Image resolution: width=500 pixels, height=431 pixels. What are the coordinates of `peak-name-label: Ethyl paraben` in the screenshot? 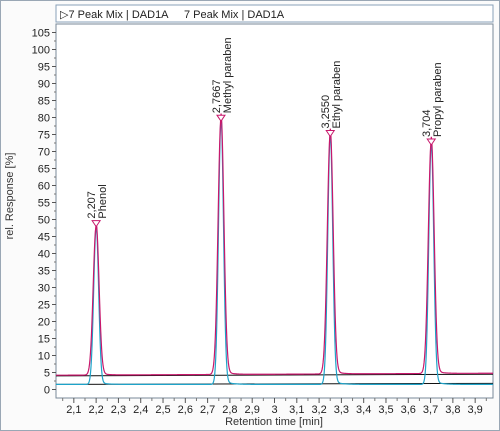 It's located at (337, 95).